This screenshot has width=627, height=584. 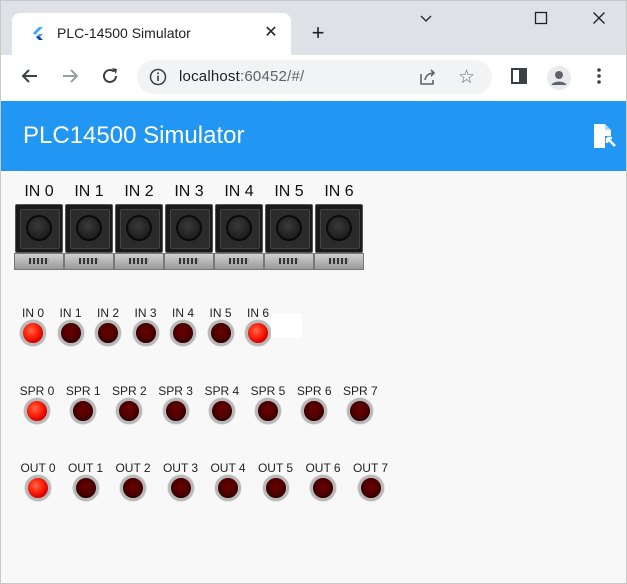 I want to click on tab-close-icon: ✕, so click(x=271, y=33).